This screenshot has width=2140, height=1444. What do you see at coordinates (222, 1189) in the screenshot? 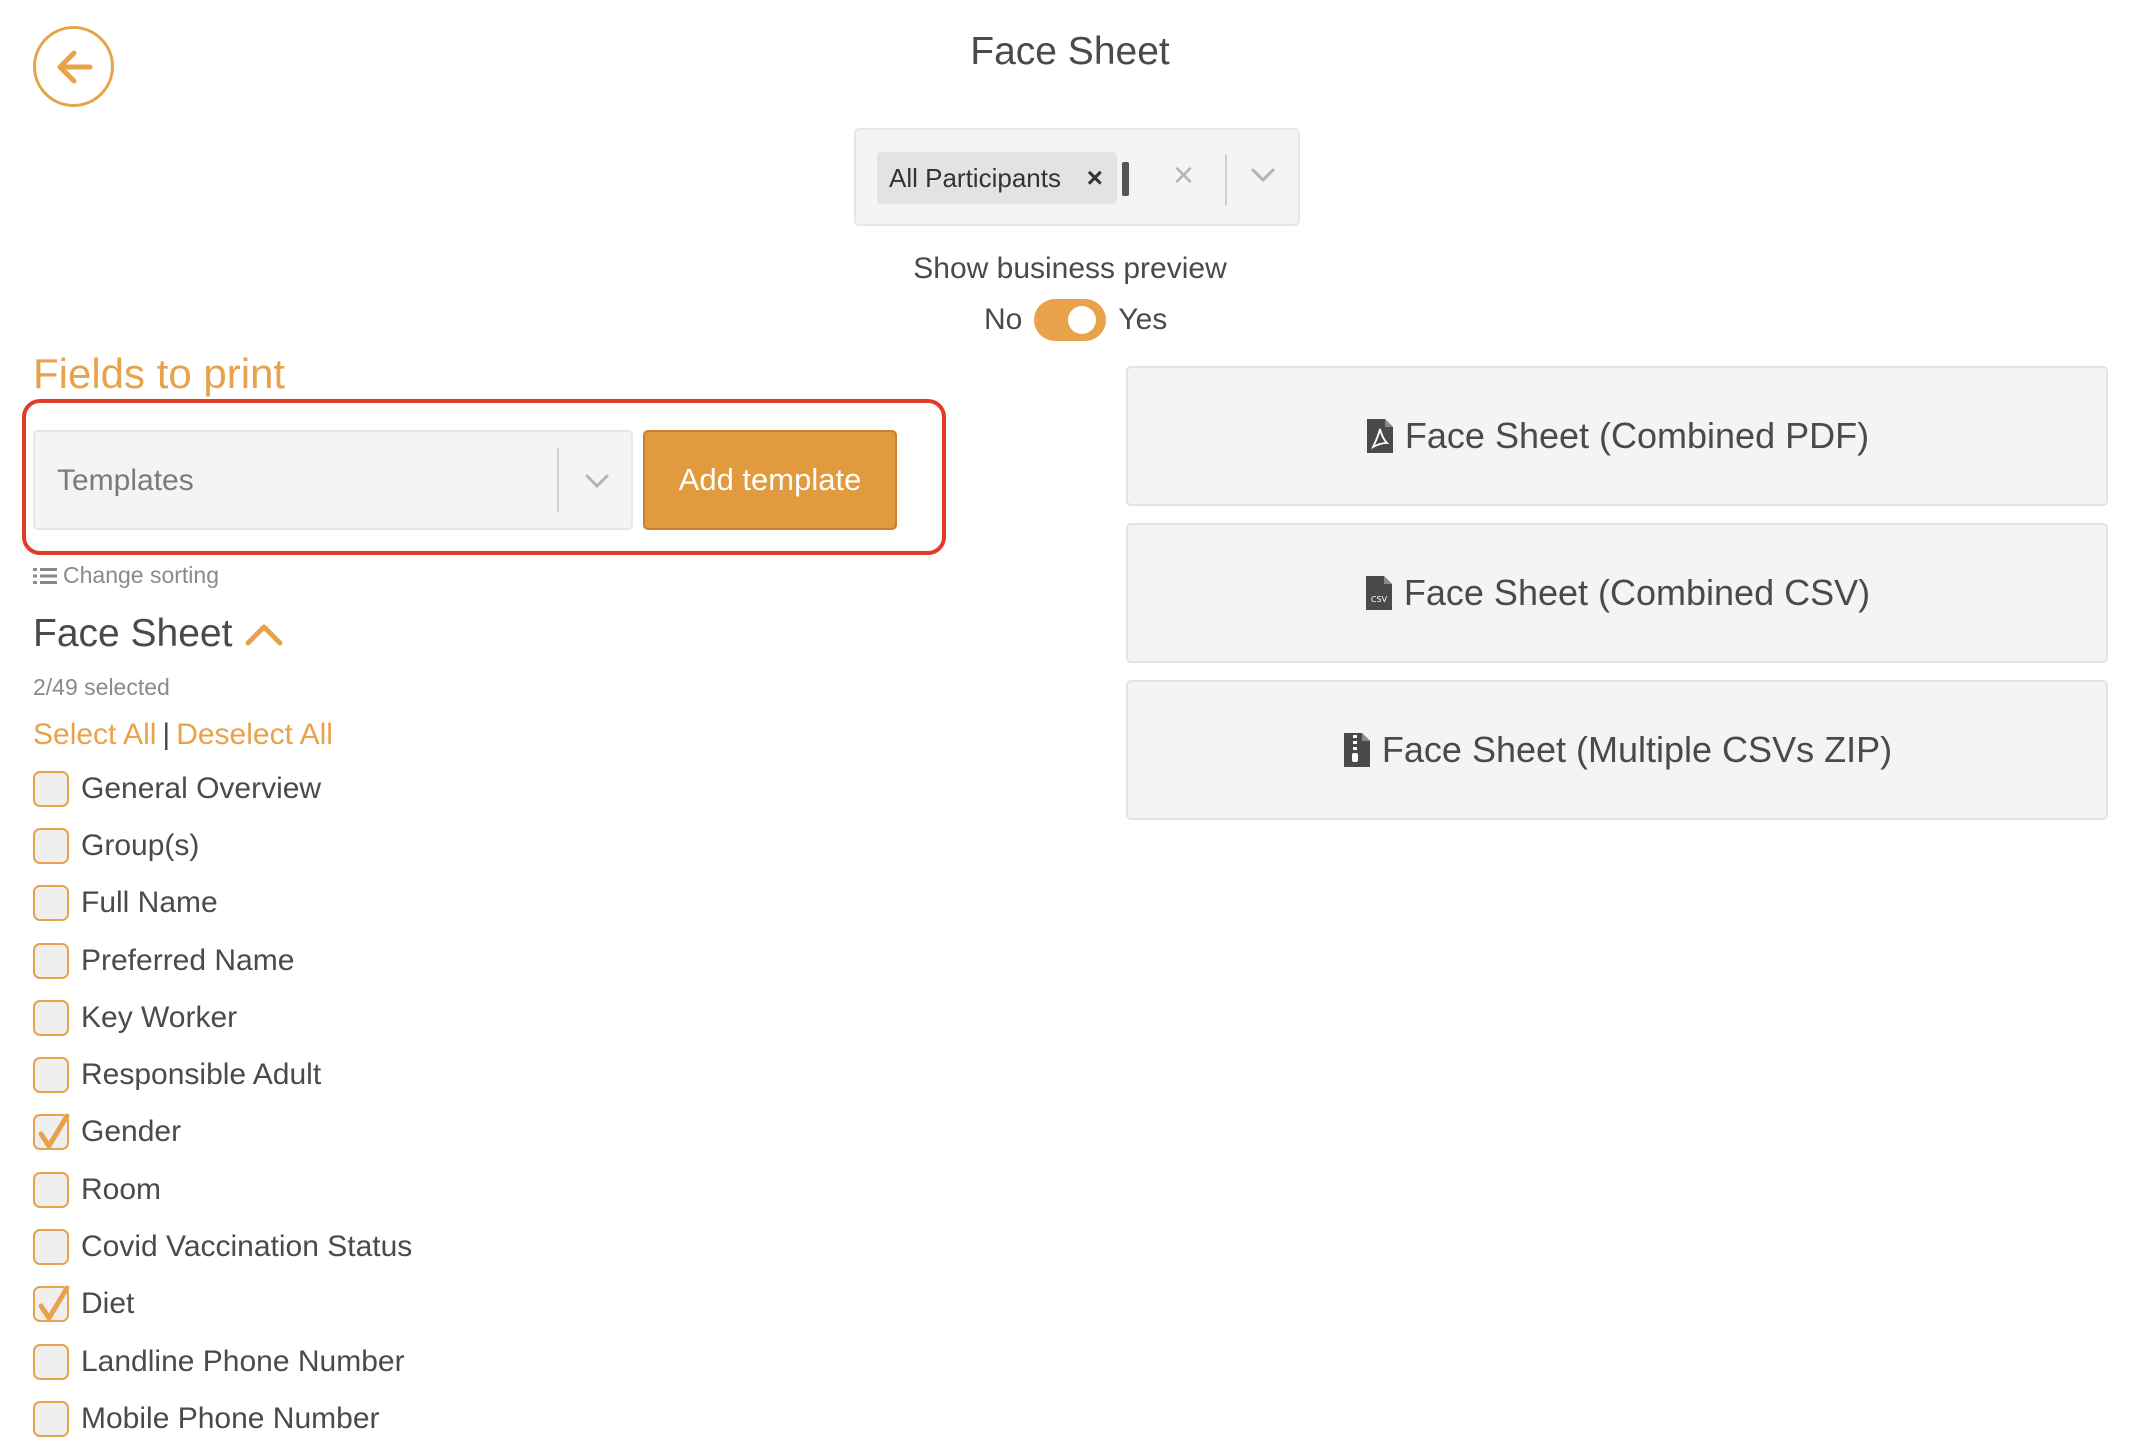
I see `field-item: Room` at bounding box center [222, 1189].